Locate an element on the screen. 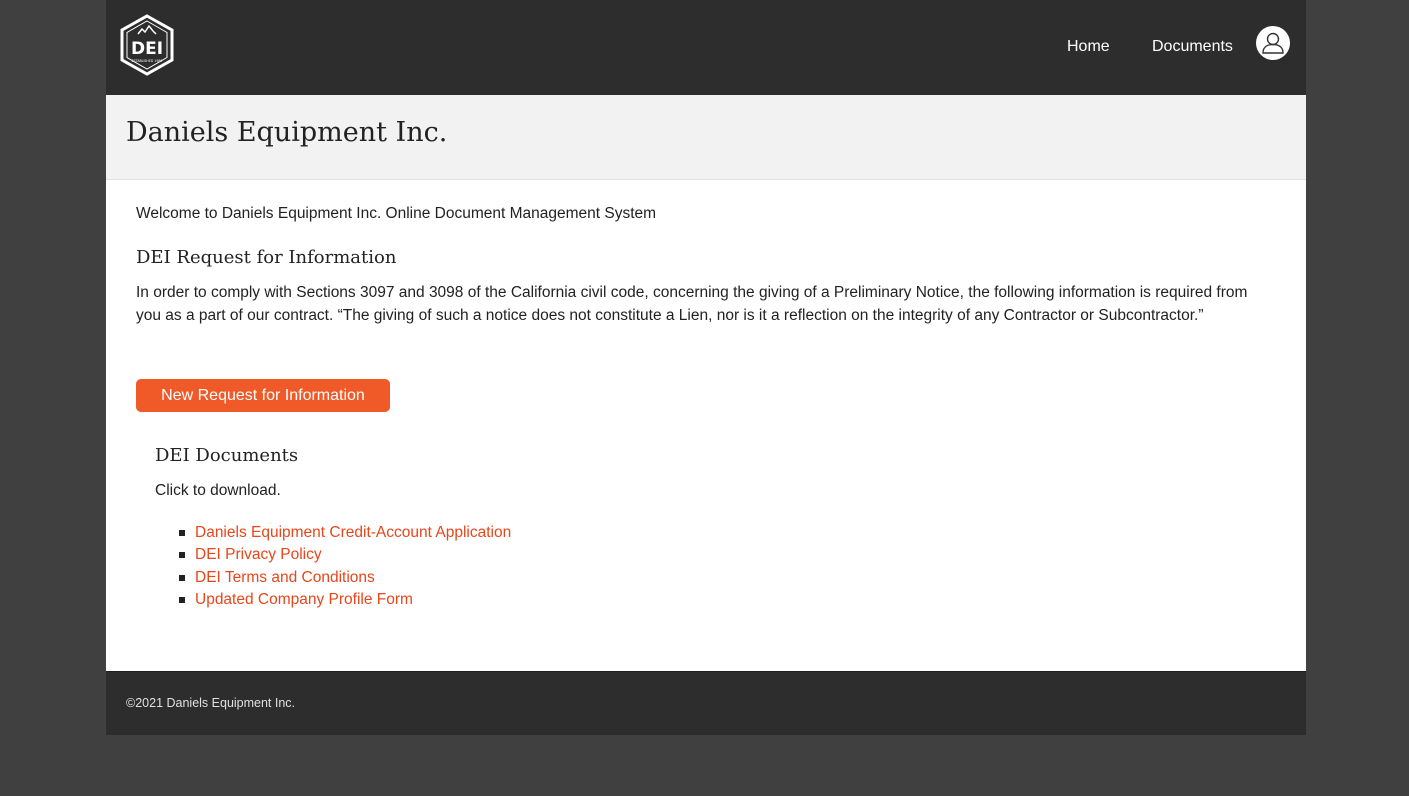 This screenshot has width=1409, height=796. document-link-privacy-policy: DEI Privacy Policy is located at coordinates (258, 554).